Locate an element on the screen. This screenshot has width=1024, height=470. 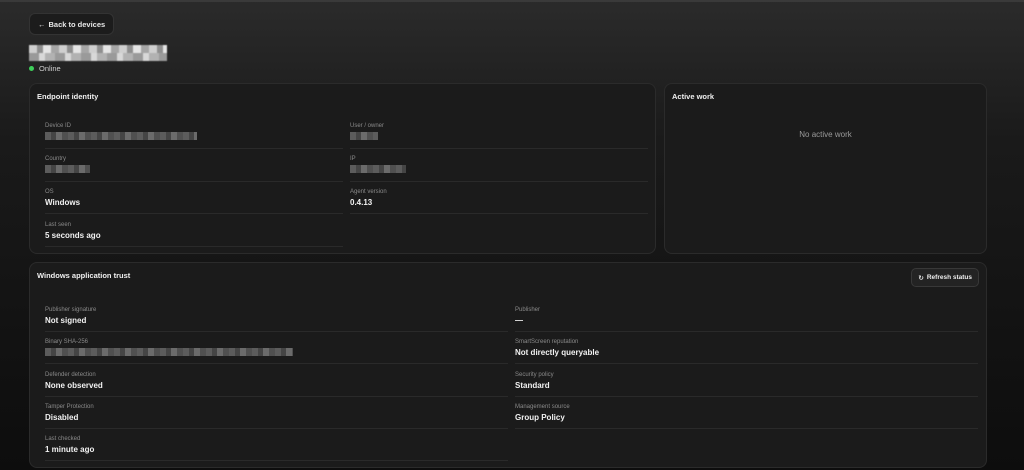
field-security-policy: Security policy Standard is located at coordinates (534, 381).